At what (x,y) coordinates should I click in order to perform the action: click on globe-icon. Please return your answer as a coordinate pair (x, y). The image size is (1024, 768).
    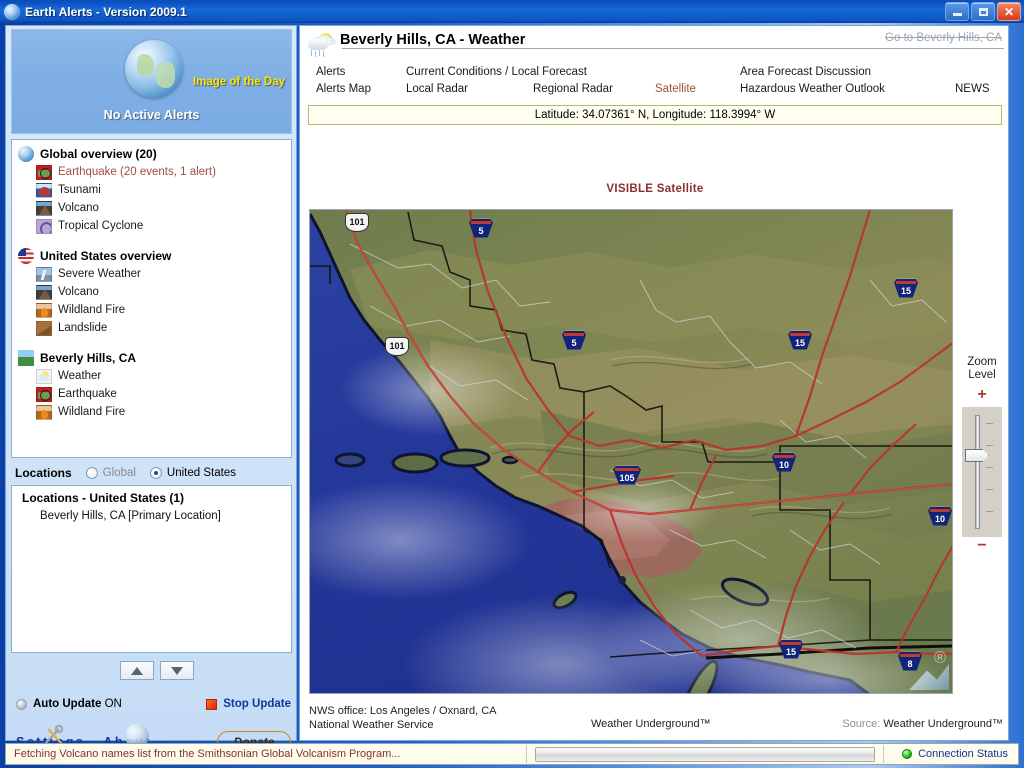
    Looking at the image, I should click on (26, 153).